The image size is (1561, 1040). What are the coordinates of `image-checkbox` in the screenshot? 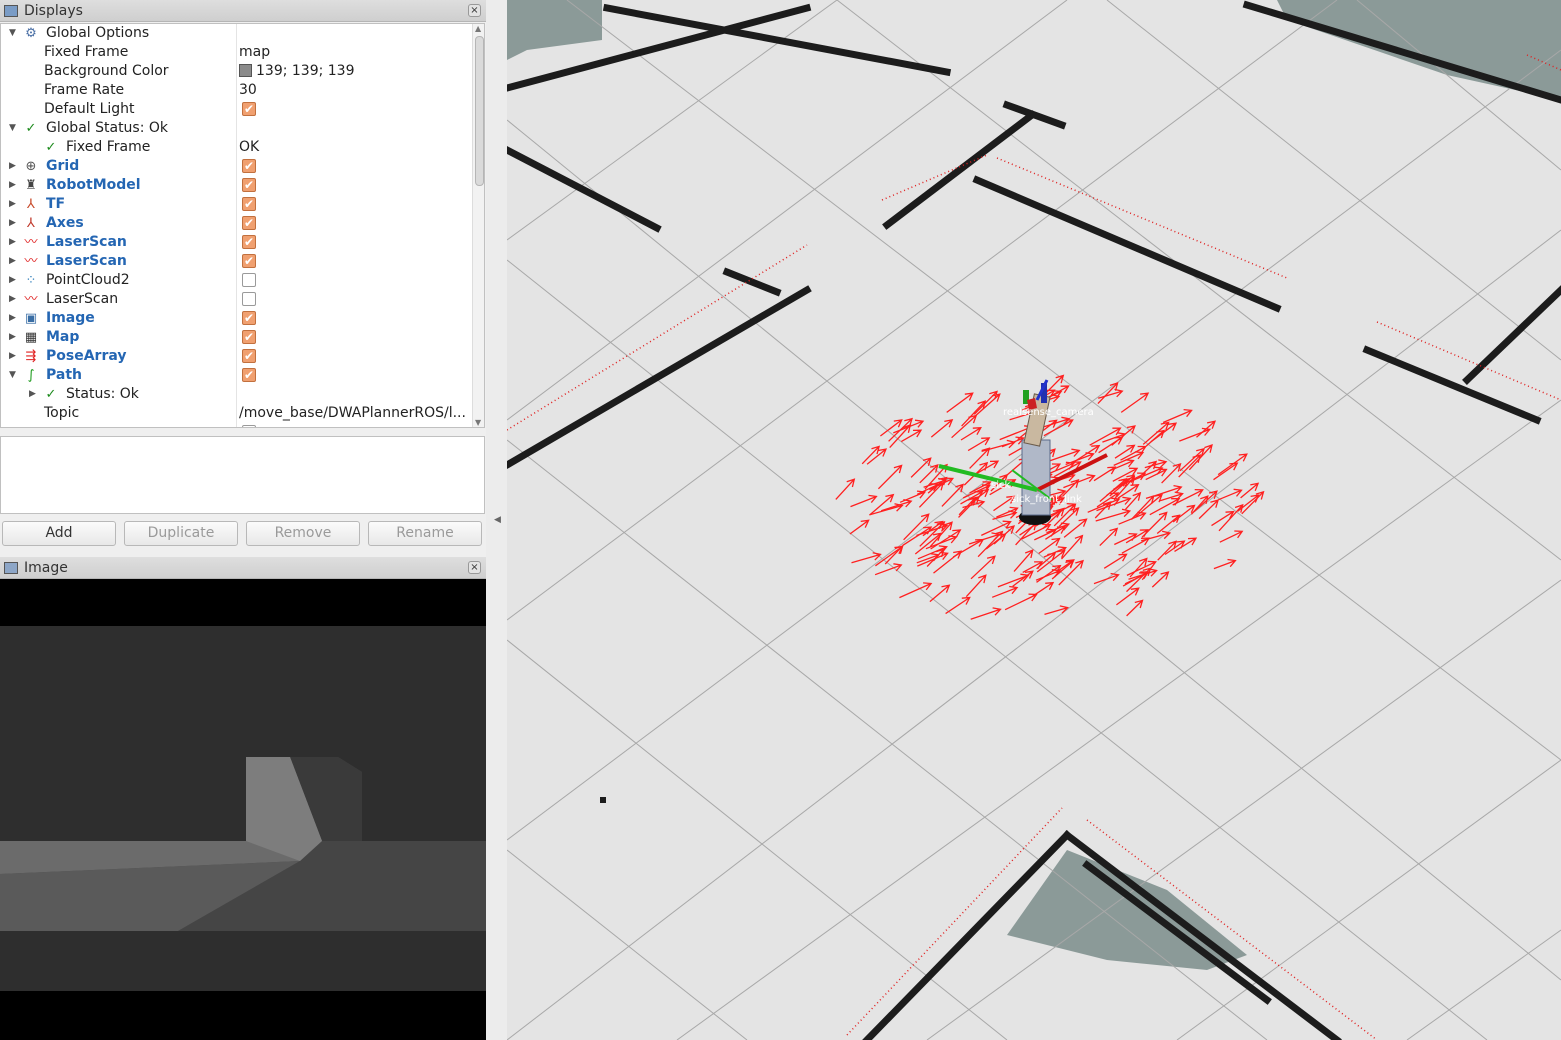 It's located at (249, 318).